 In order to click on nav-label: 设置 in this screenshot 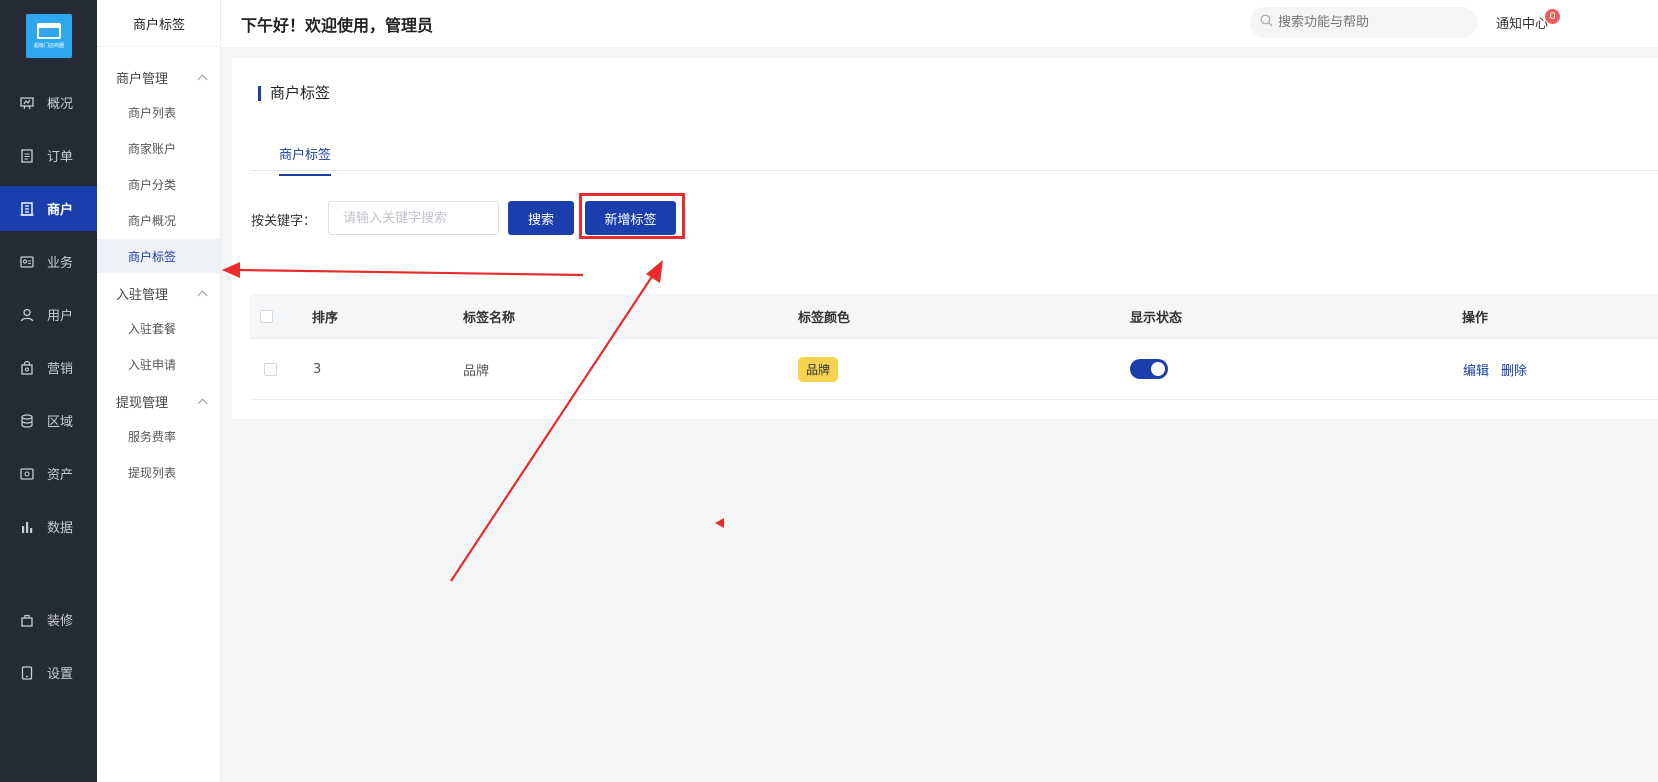, I will do `click(60, 674)`.